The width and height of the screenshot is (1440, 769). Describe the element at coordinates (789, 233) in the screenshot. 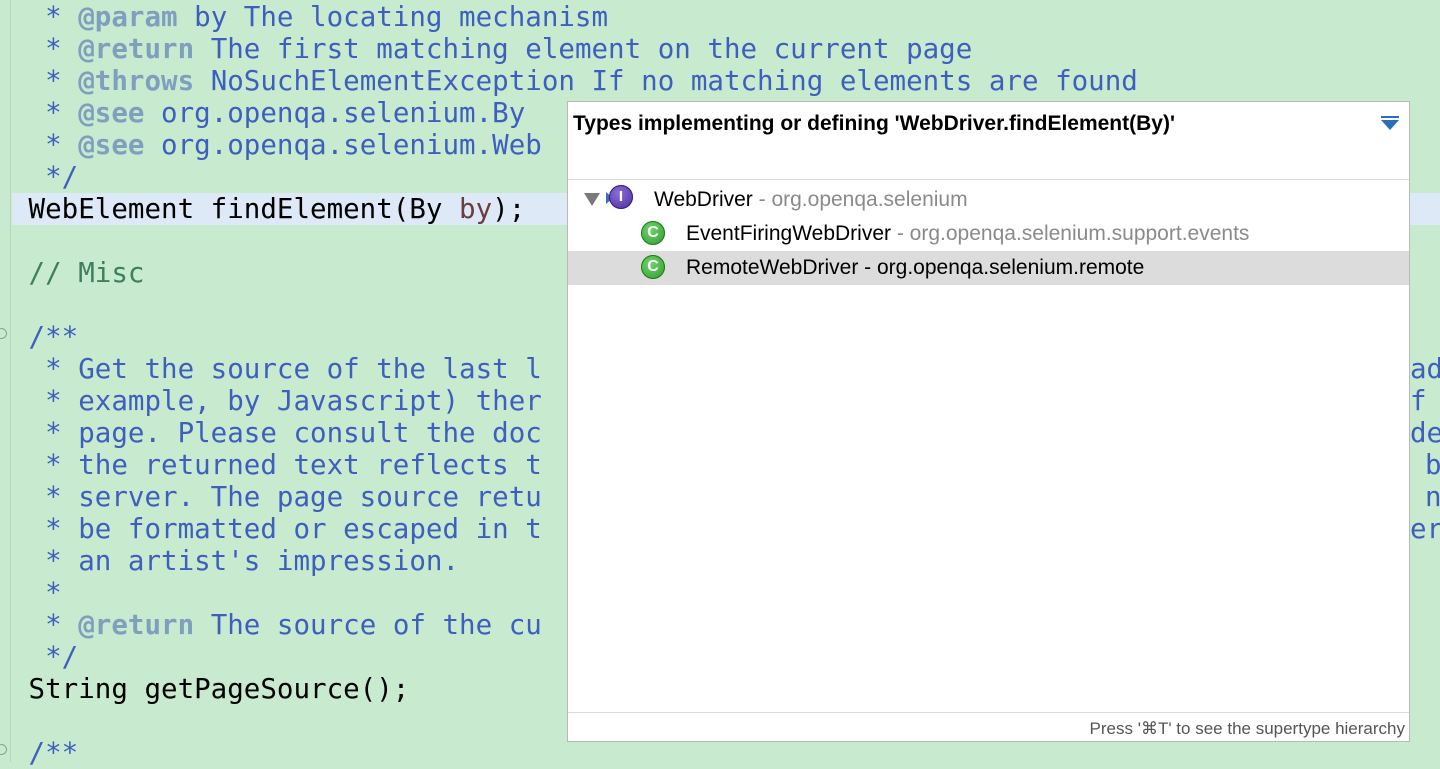

I see `type-name: EventFiringWebDriver` at that location.